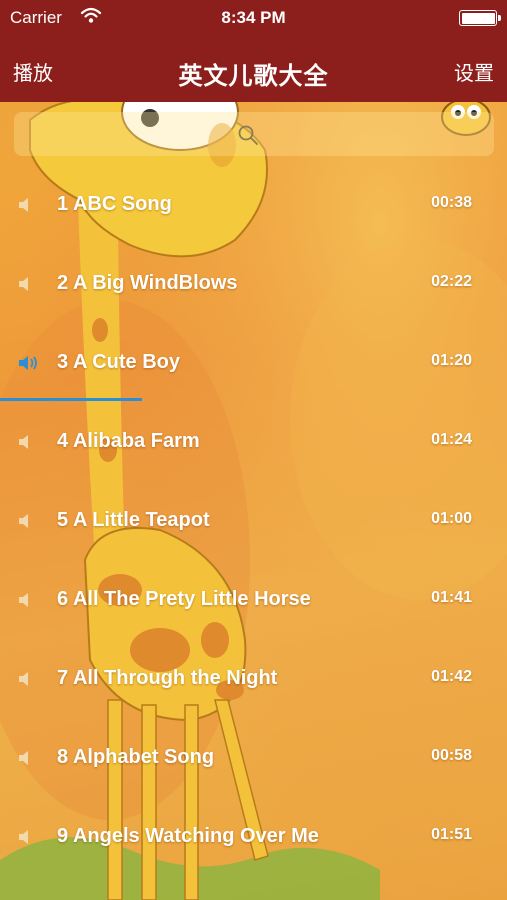 The height and width of the screenshot is (900, 507). I want to click on song-title: 5 A Little Teapot, so click(133, 520).